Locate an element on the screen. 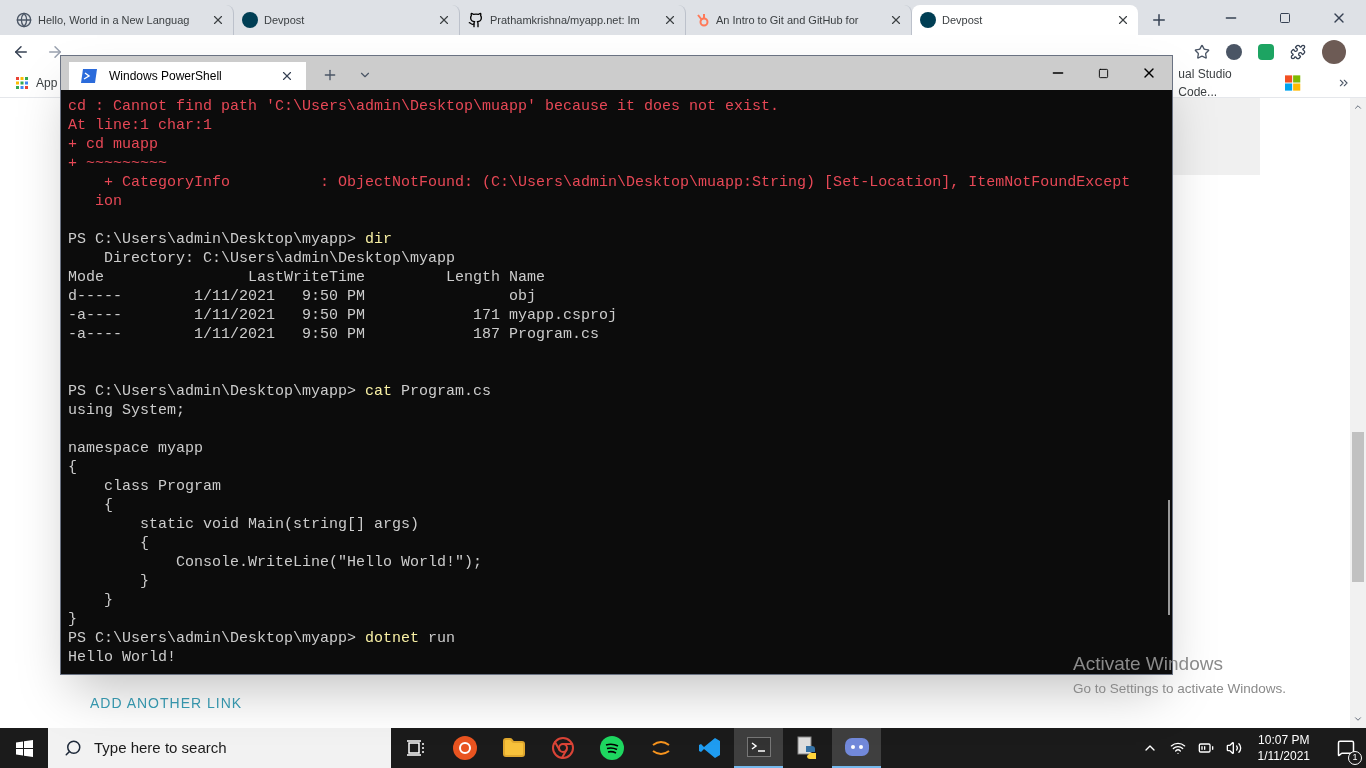 Image resolution: width=1366 pixels, height=768 pixels. battery-icon is located at coordinates (1205, 748).